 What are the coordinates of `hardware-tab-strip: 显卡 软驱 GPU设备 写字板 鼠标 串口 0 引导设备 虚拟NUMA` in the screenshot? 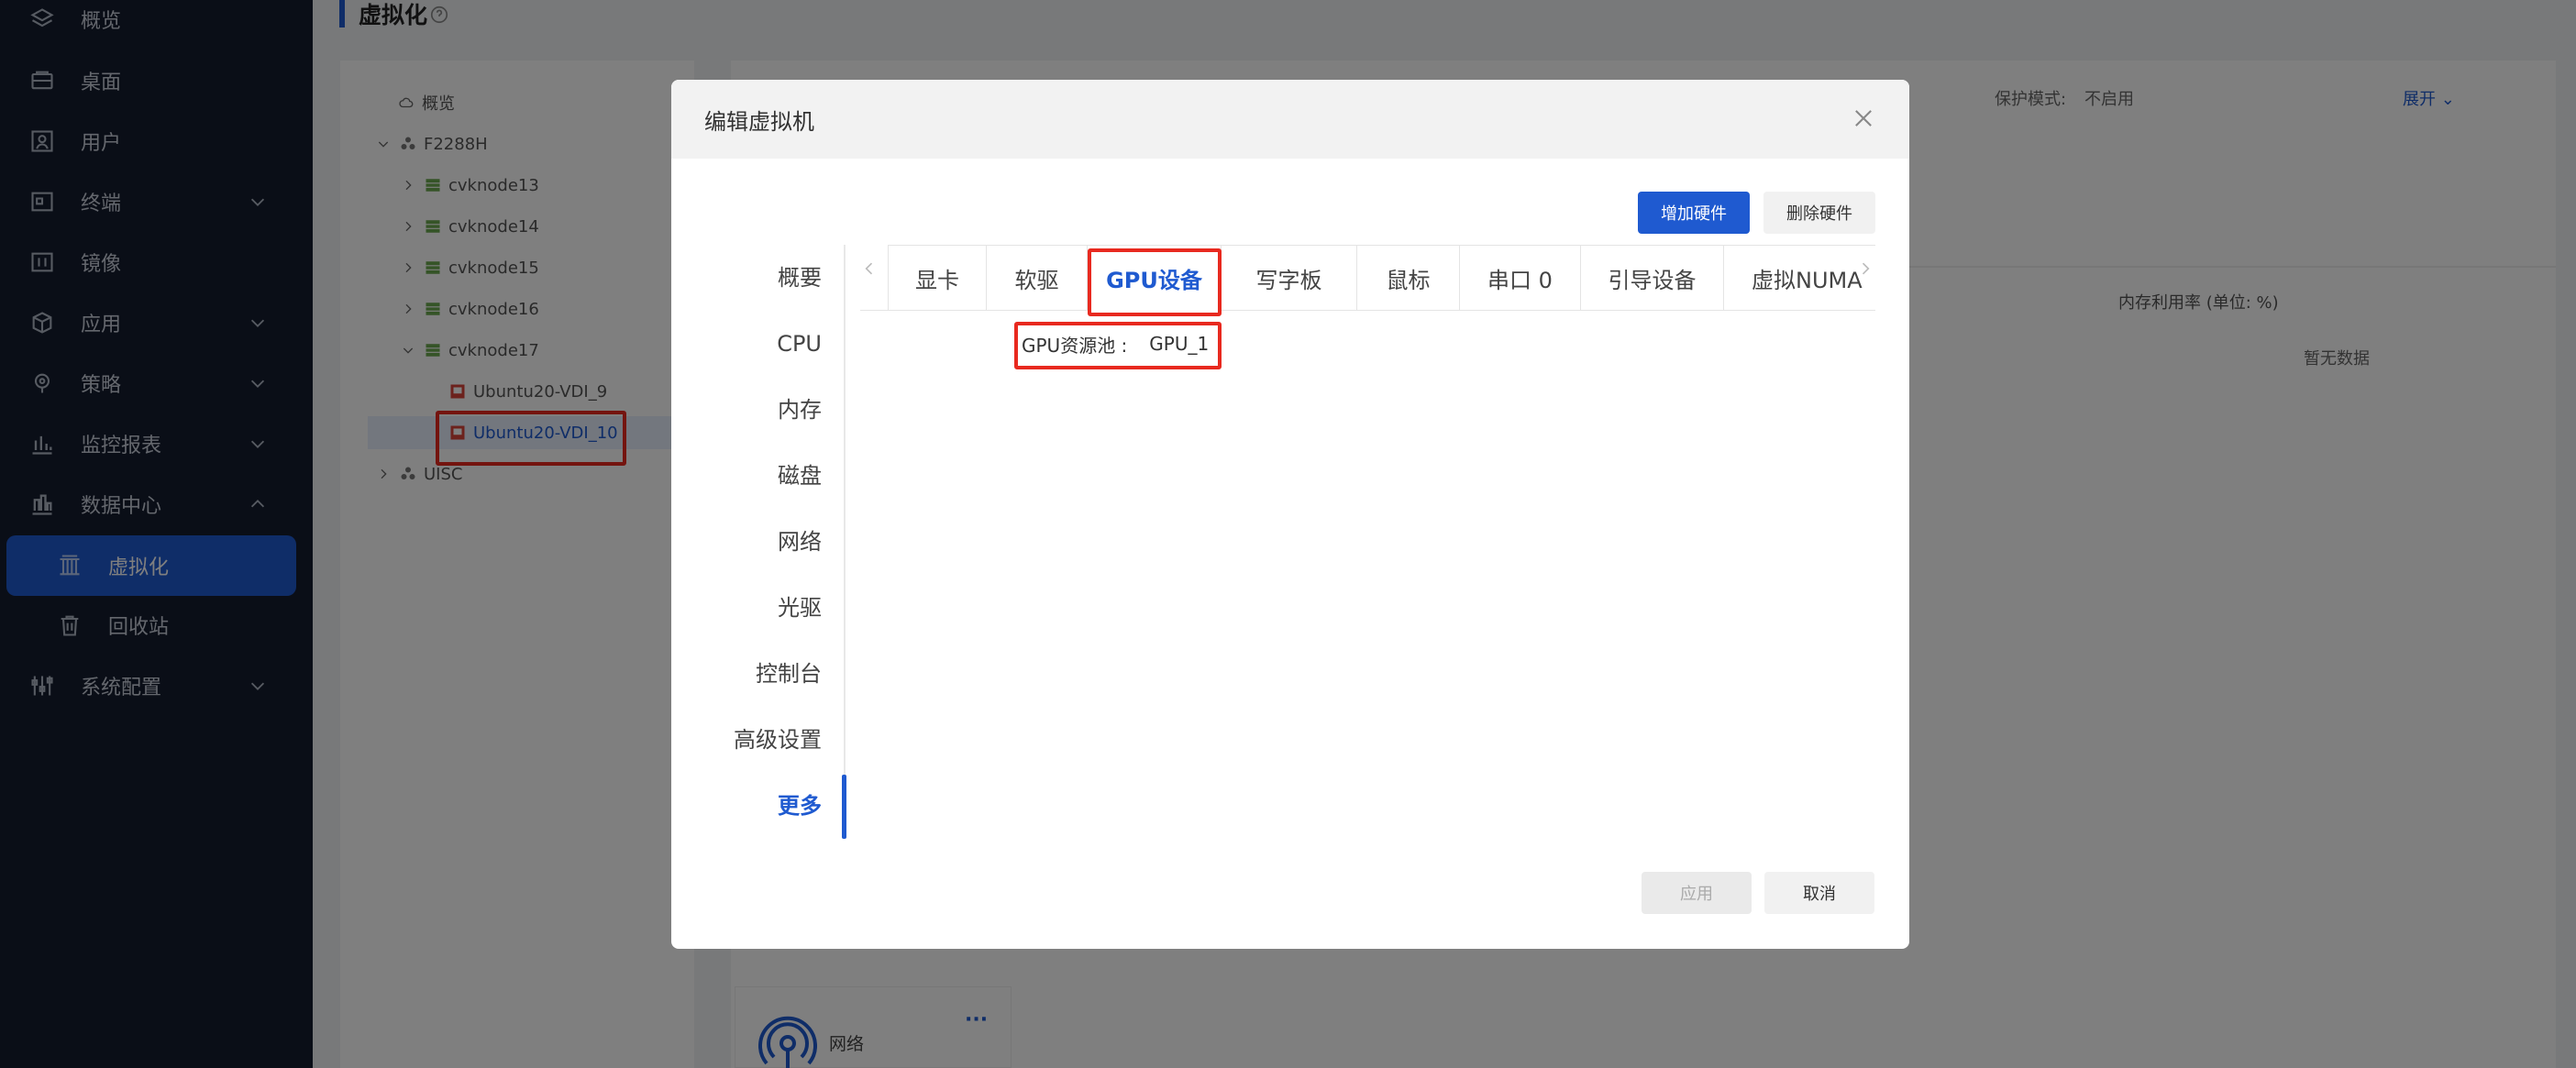 It's located at (1381, 278).